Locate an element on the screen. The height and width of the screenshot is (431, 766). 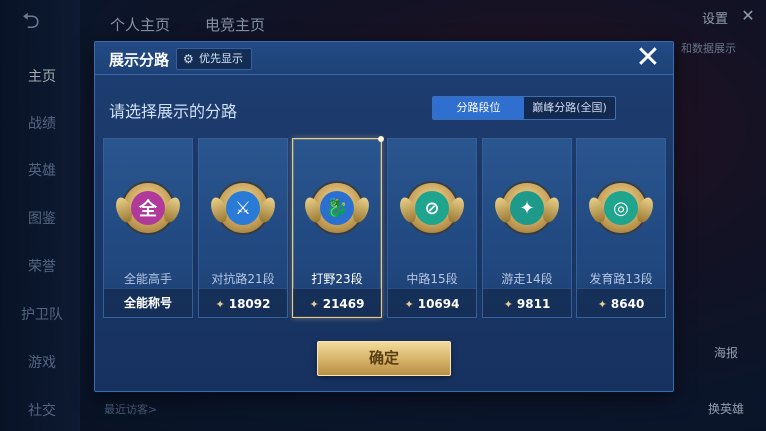
lane-card-value: ✦ 10694 is located at coordinates (432, 304).